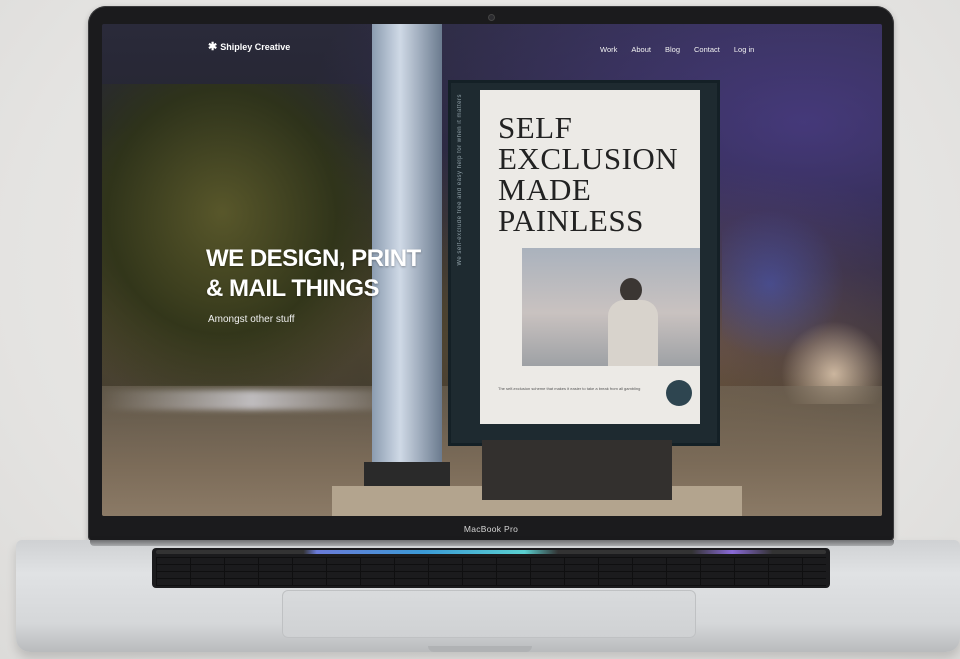 Image resolution: width=960 pixels, height=659 pixels. What do you see at coordinates (491, 17) in the screenshot?
I see `camera-icon` at bounding box center [491, 17].